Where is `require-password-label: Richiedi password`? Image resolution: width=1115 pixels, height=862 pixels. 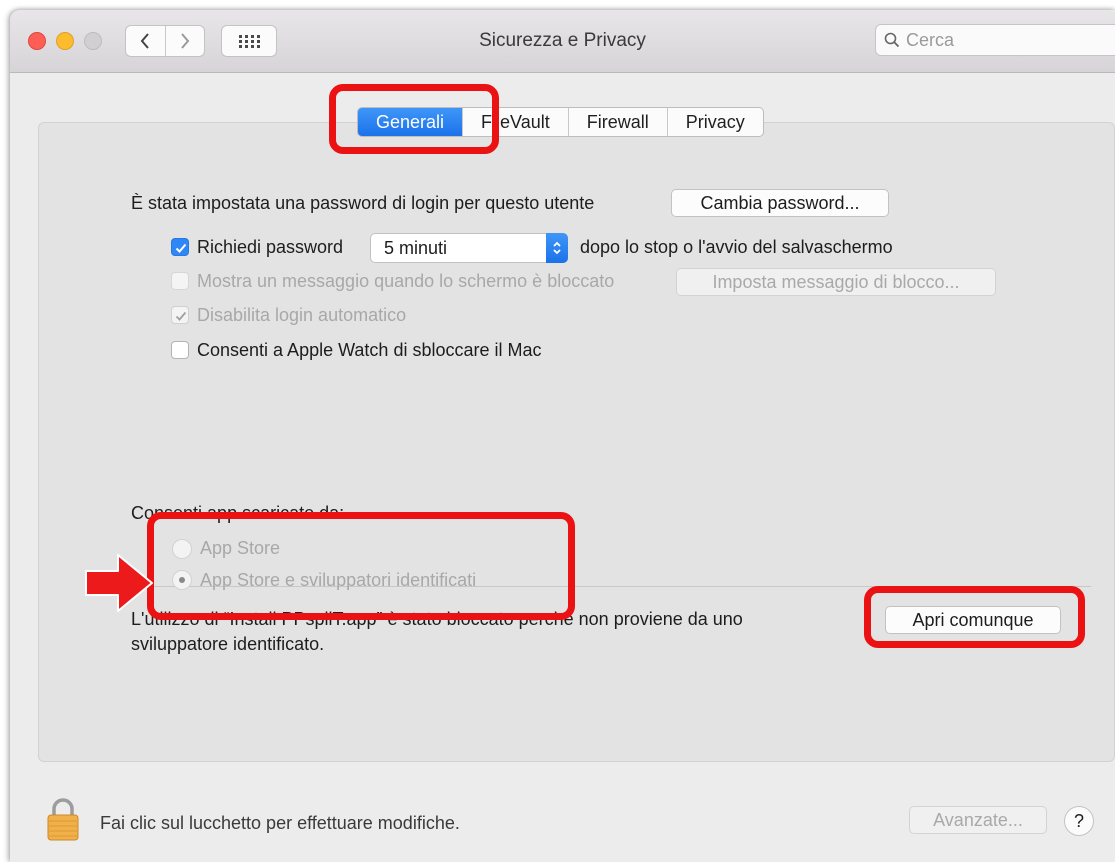 require-password-label: Richiedi password is located at coordinates (270, 247).